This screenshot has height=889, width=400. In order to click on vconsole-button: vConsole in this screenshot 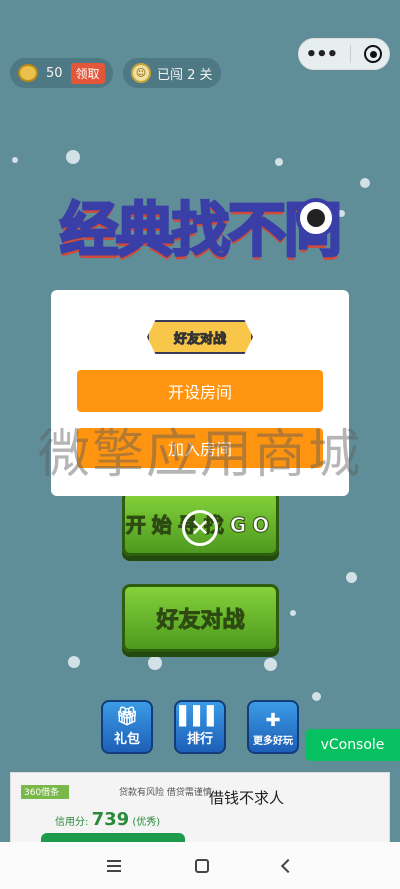, I will do `click(352, 745)`.